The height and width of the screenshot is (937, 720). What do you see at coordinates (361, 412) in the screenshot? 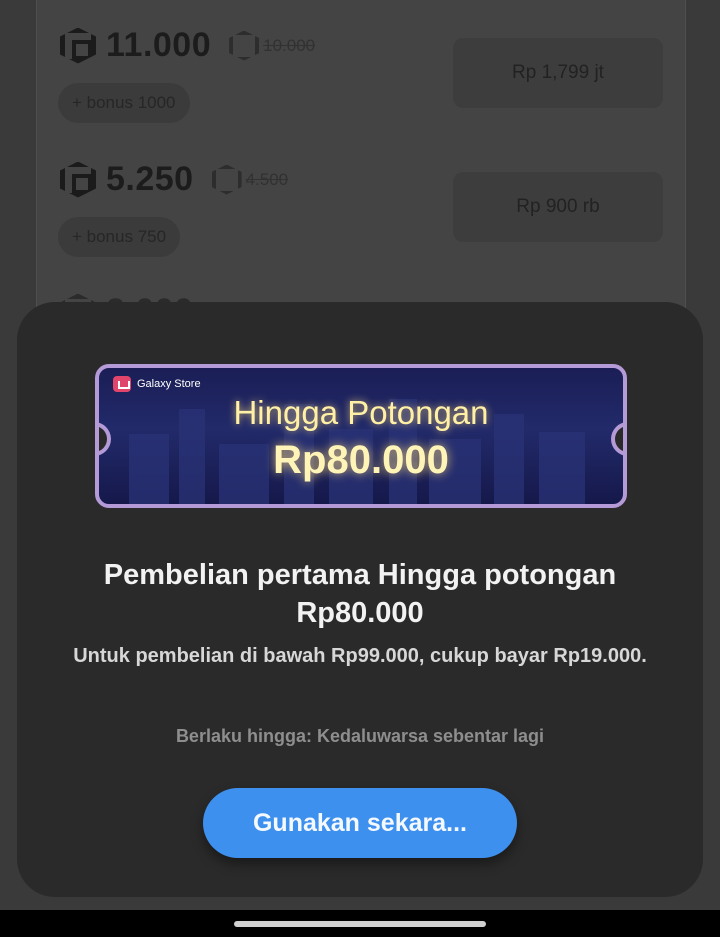
I see `banner-title: Hingga Potongan` at bounding box center [361, 412].